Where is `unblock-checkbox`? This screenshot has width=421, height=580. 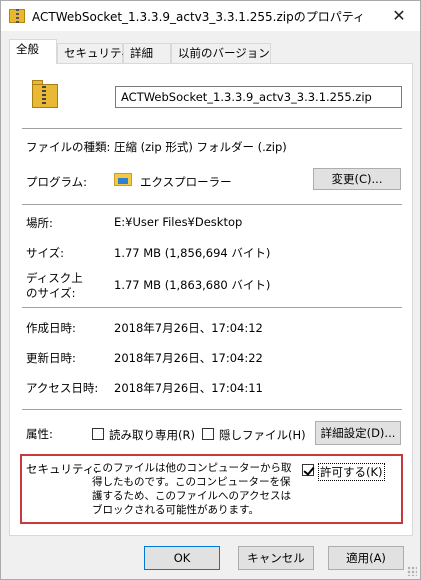
unblock-checkbox is located at coordinates (308, 470).